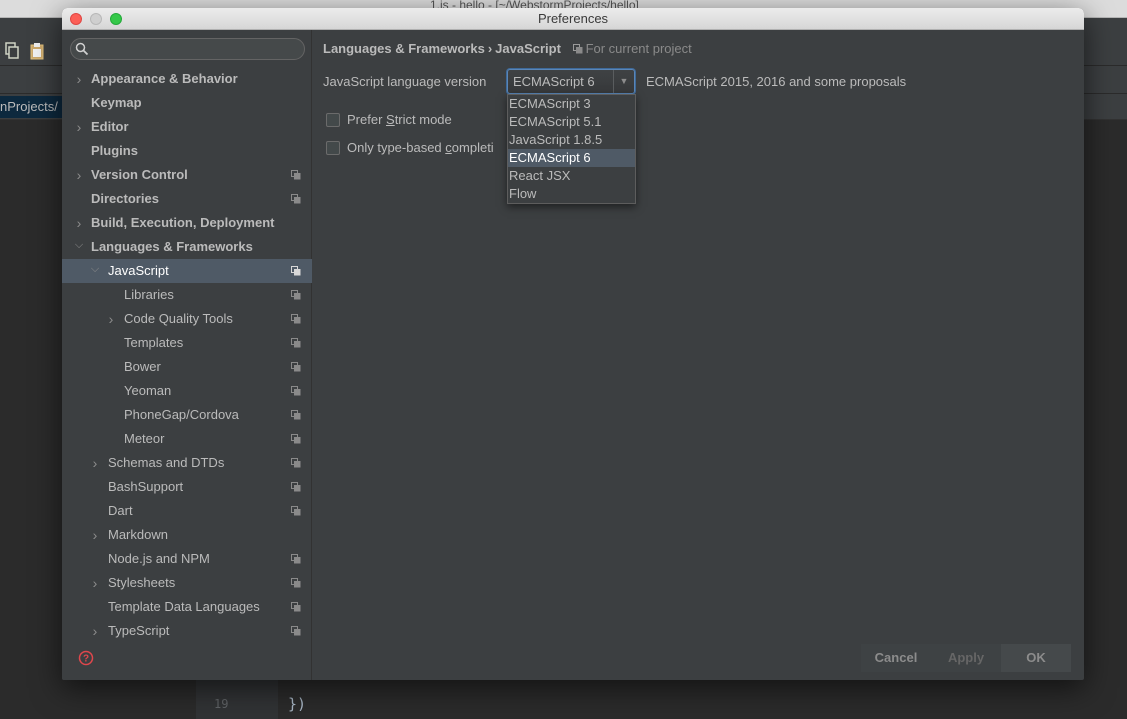 The width and height of the screenshot is (1127, 719). Describe the element at coordinates (623, 81) in the screenshot. I see `chevron-down-icon: ▼` at that location.